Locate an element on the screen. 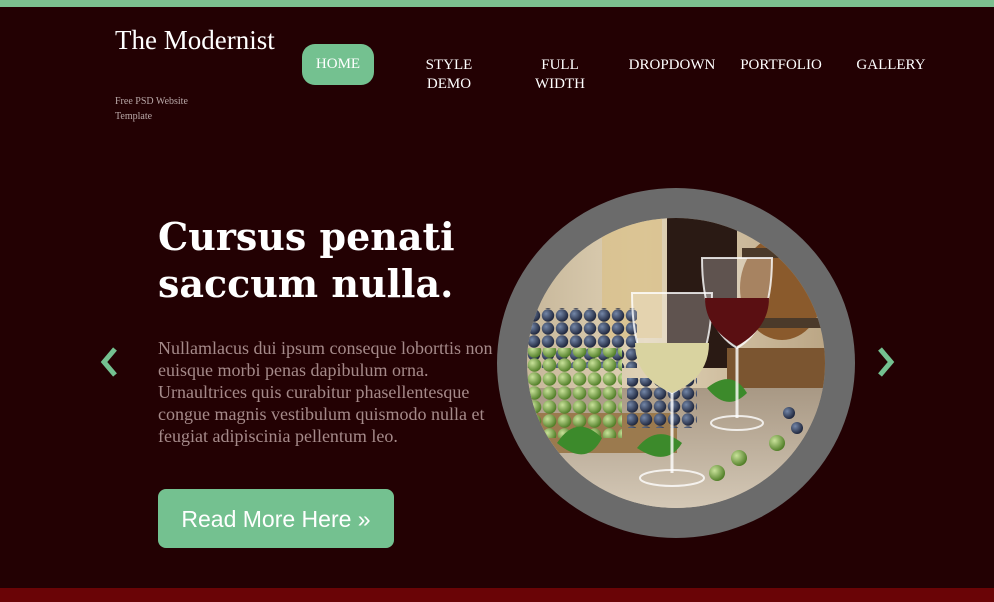  nav-item-dropdown: DROPDOWN is located at coordinates (672, 65).